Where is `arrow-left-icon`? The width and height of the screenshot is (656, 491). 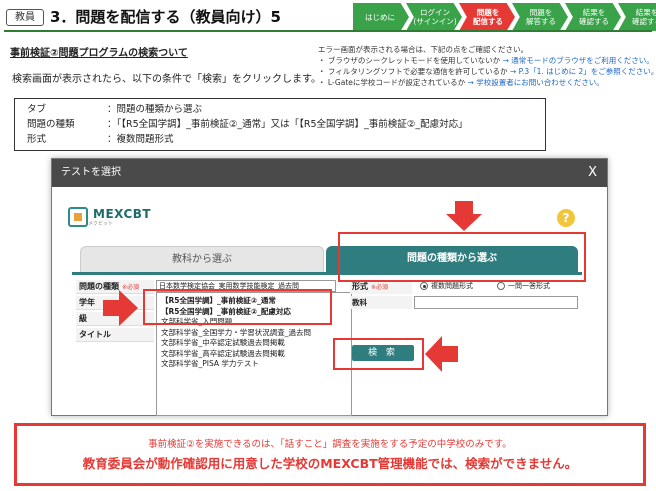 arrow-left-icon is located at coordinates (441, 354).